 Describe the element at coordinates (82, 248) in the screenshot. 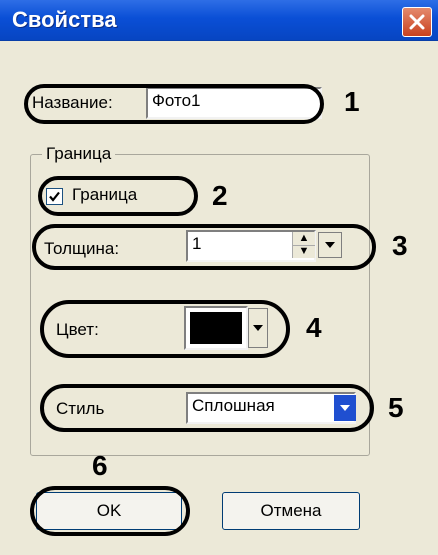

I see `thickness-label: Толщина:` at that location.